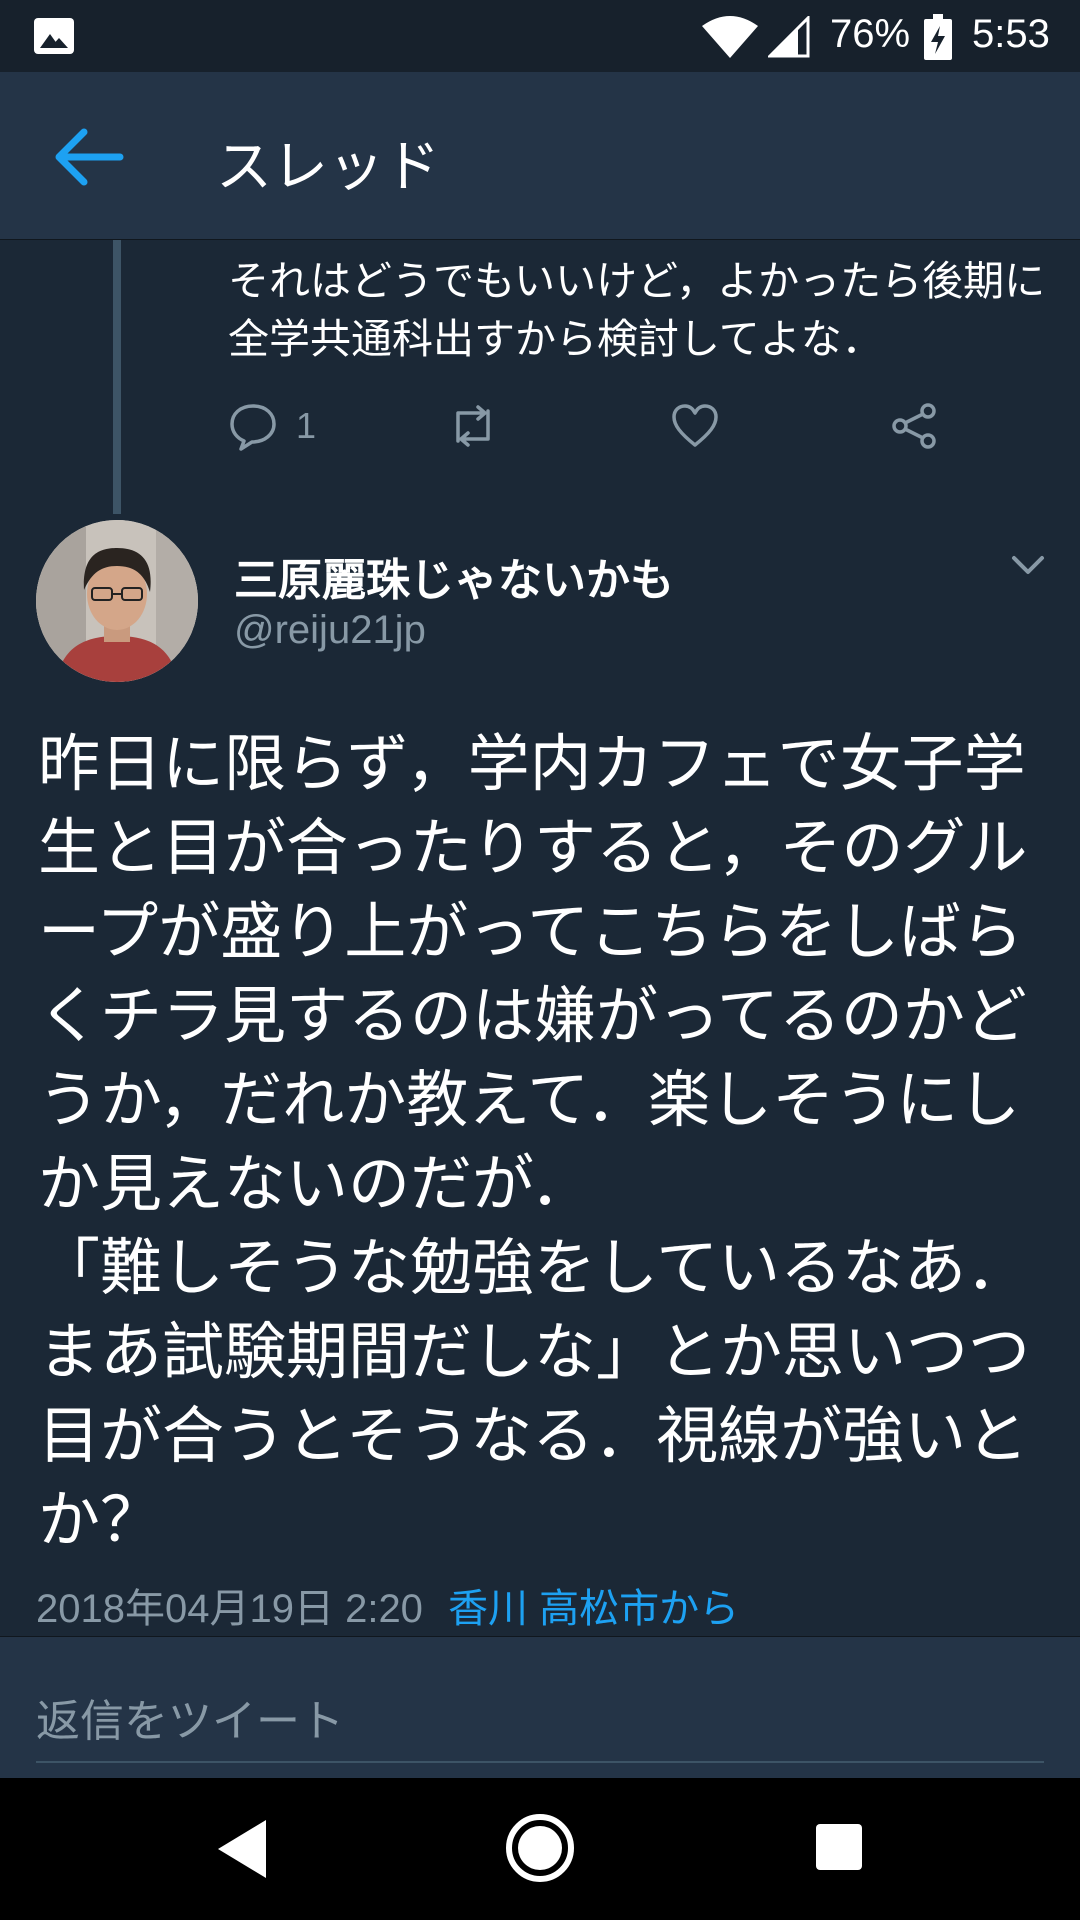 Image resolution: width=1080 pixels, height=1920 pixels. I want to click on clock: 5:53, so click(1011, 34).